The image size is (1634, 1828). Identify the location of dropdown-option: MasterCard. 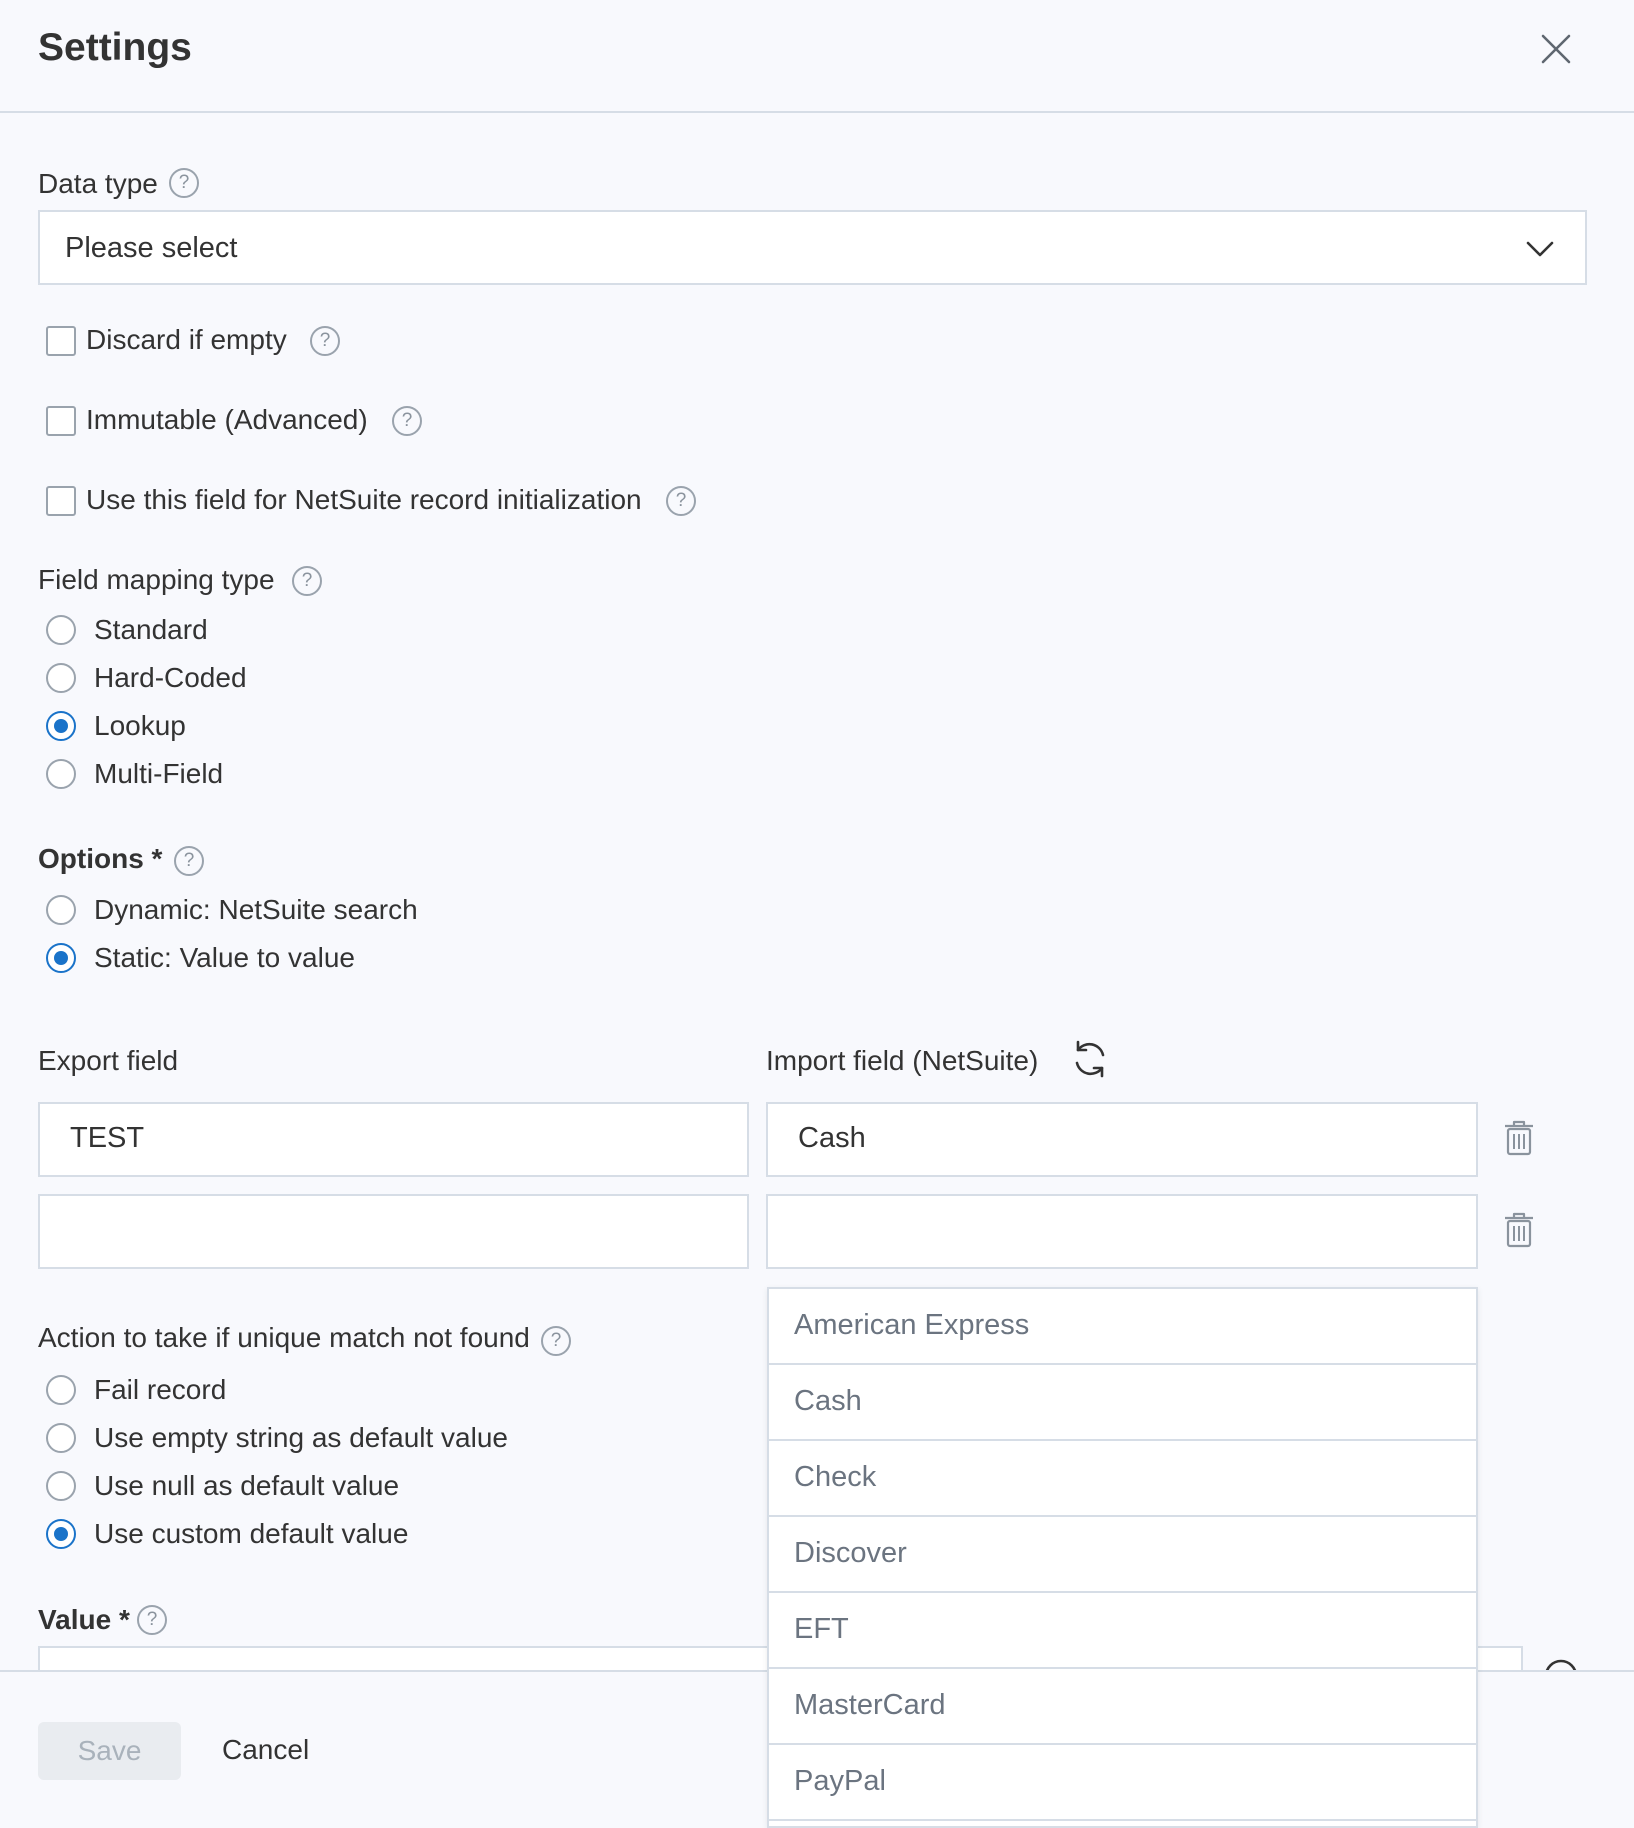
(1122, 1707).